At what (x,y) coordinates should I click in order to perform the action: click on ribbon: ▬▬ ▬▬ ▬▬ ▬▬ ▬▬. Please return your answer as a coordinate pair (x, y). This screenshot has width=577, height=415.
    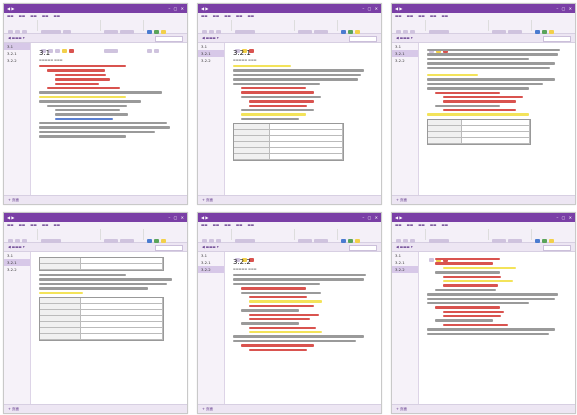
    Looking at the image, I should click on (483, 33).